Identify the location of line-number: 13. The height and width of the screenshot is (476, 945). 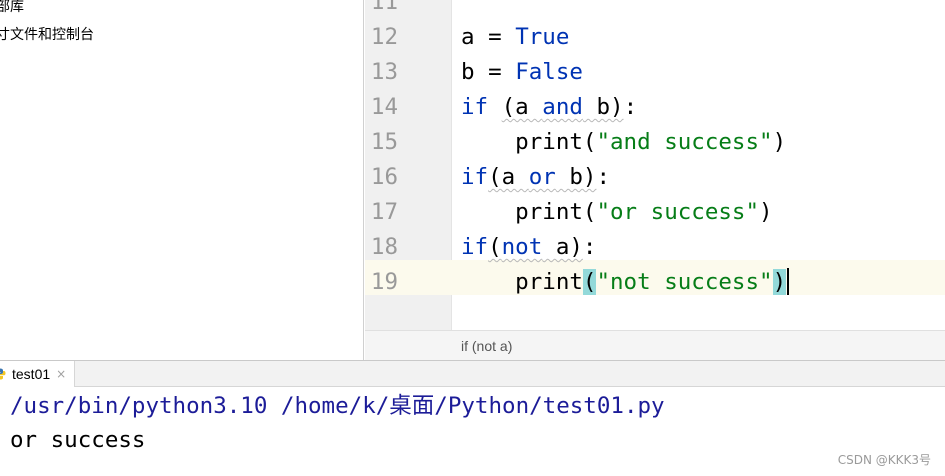
(384, 72).